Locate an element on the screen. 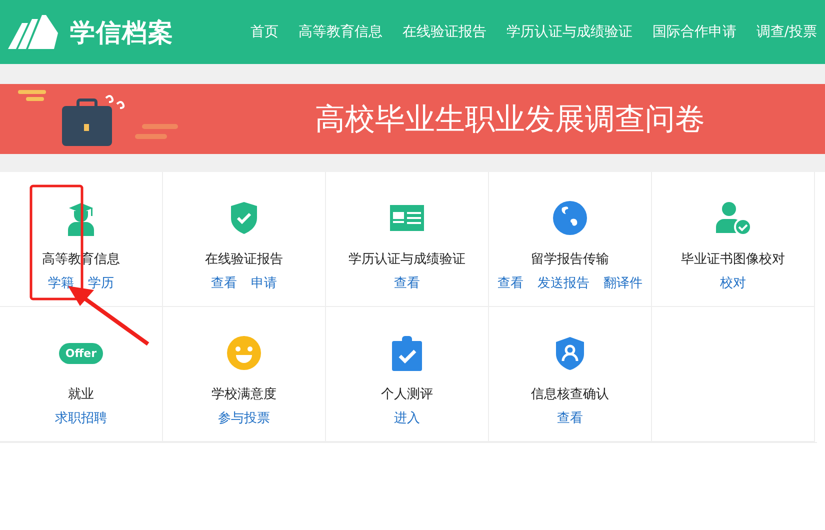 The height and width of the screenshot is (530, 825). shield-user-icon is located at coordinates (570, 353).